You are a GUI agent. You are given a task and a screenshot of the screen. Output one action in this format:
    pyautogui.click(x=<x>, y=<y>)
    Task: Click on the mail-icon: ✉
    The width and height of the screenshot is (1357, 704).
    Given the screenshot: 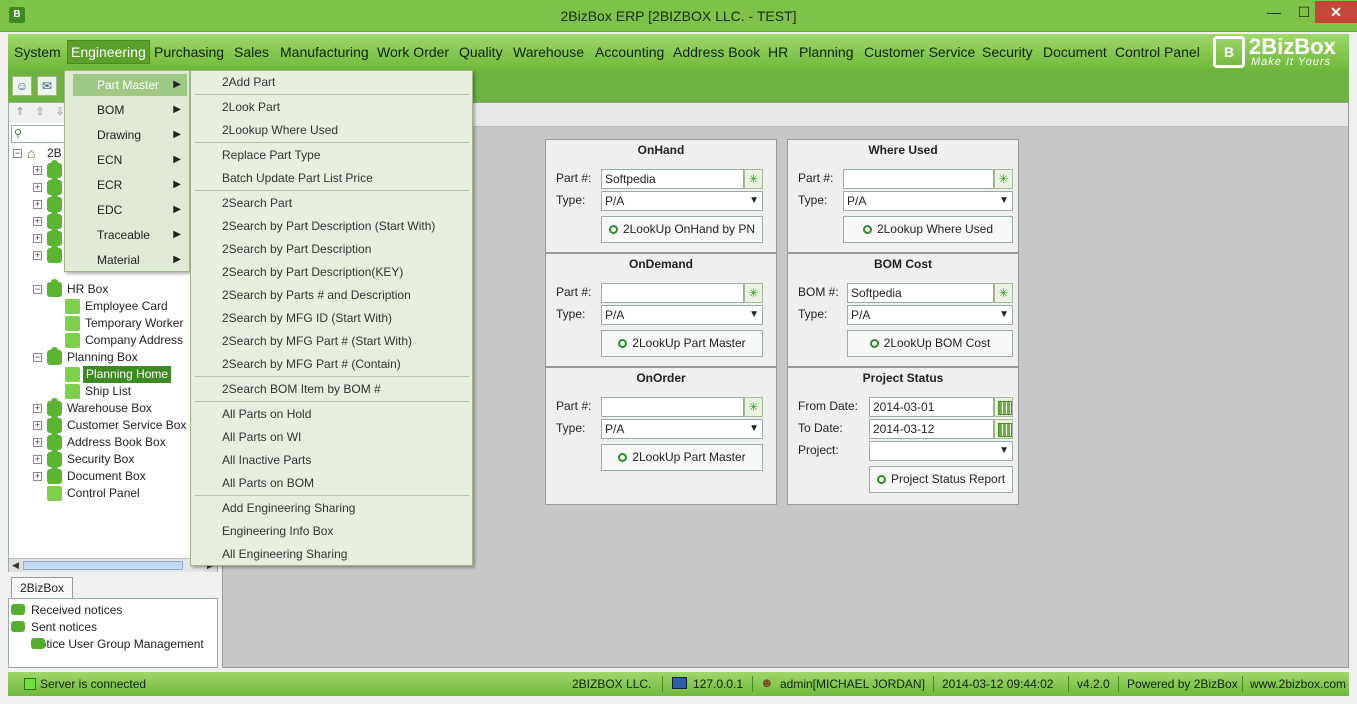 What is the action you would take?
    pyautogui.click(x=47, y=86)
    